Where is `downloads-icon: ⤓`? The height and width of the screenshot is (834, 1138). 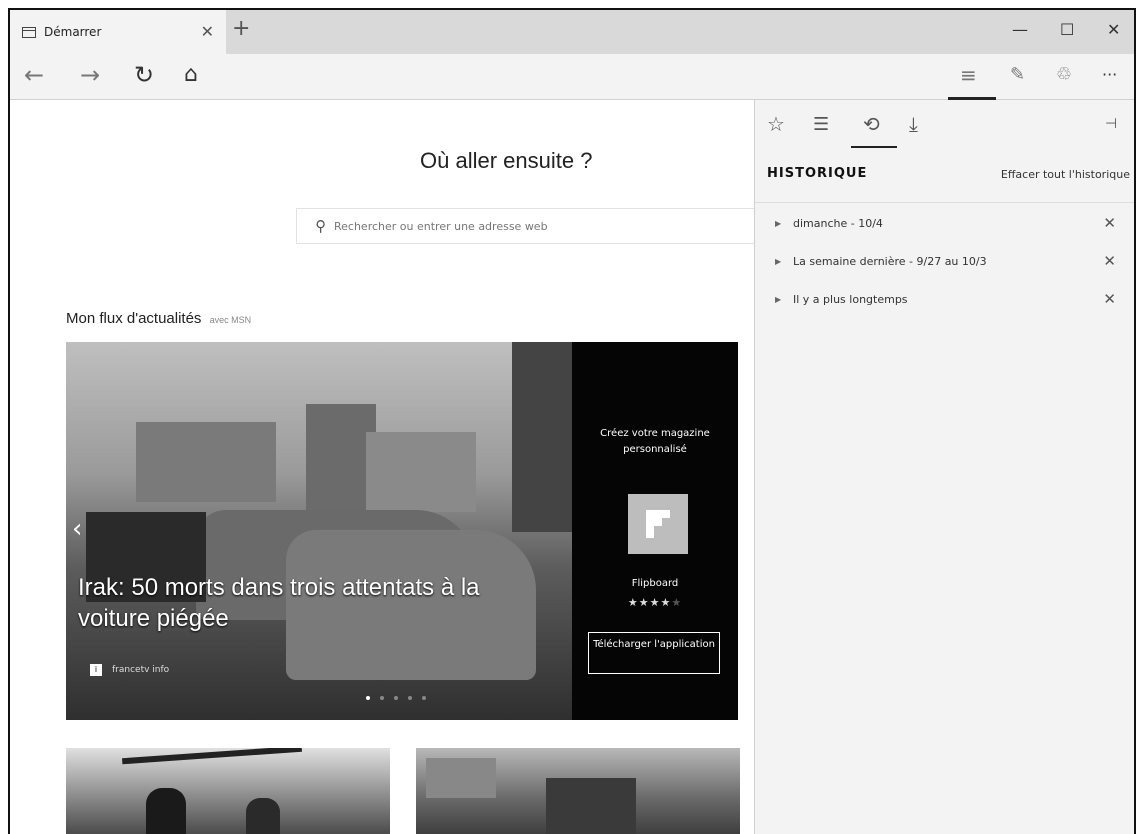 downloads-icon: ⤓ is located at coordinates (913, 124).